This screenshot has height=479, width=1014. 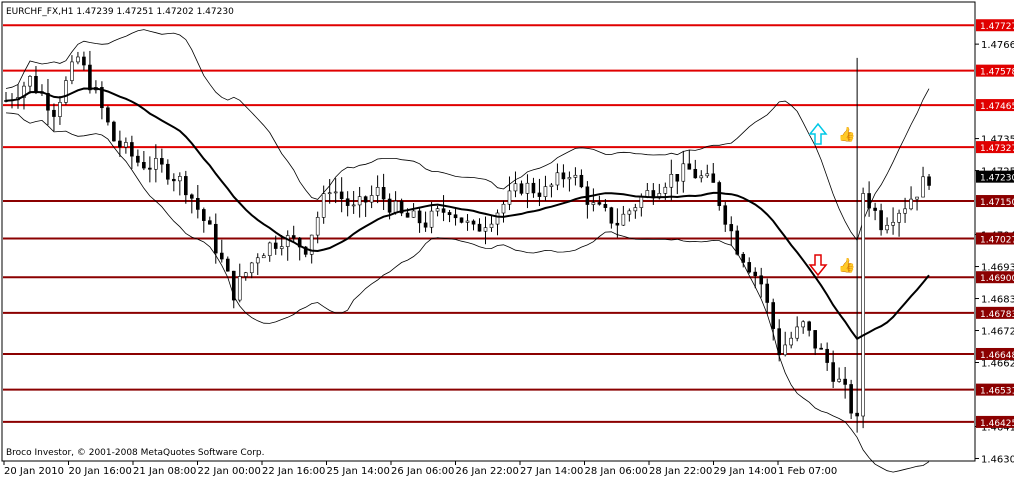 What do you see at coordinates (229, 471) in the screenshot?
I see `x-tick-label: 22 Jan 00:00` at bounding box center [229, 471].